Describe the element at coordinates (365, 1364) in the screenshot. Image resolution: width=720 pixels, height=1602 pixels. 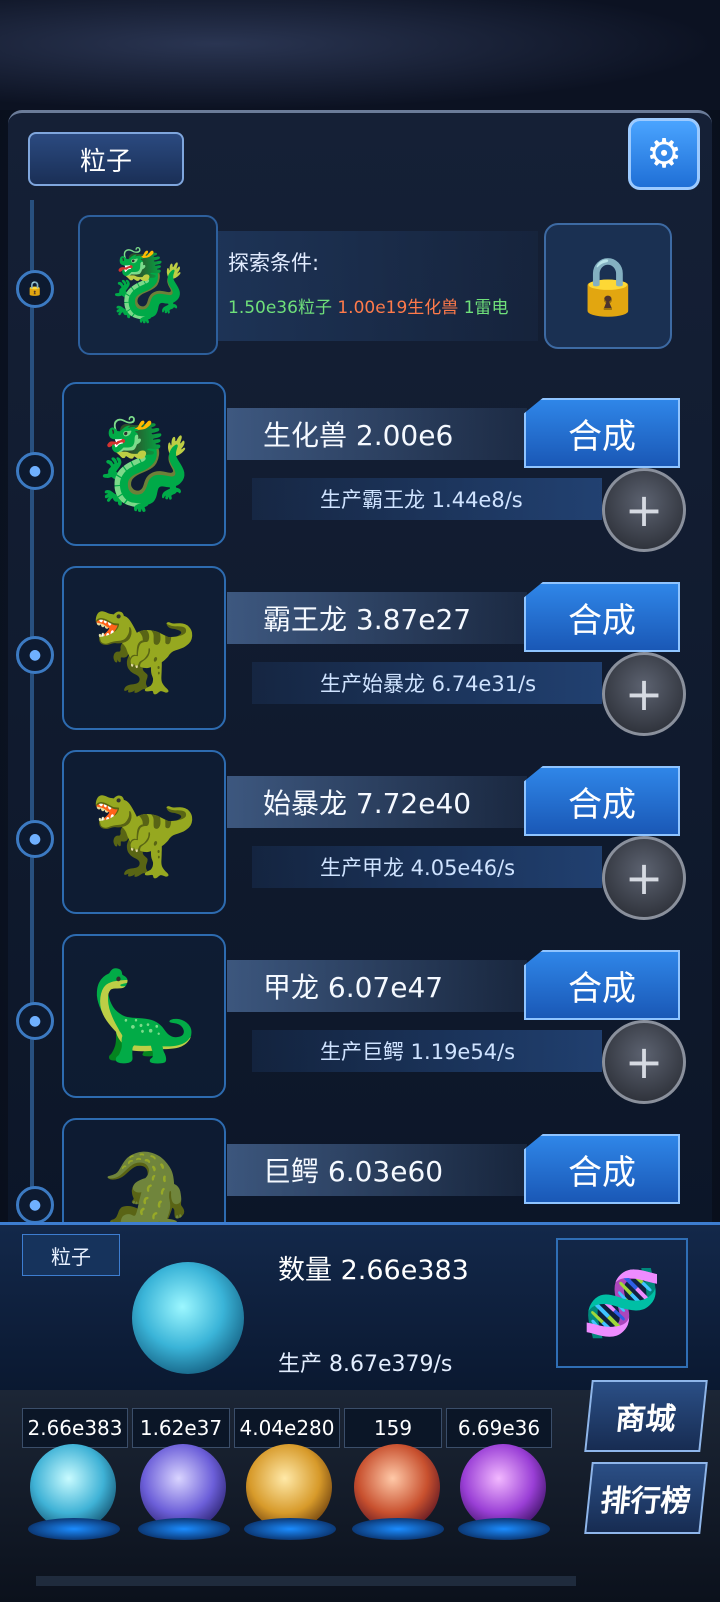
I see `particle-production: 生产 8.67e379/s` at that location.